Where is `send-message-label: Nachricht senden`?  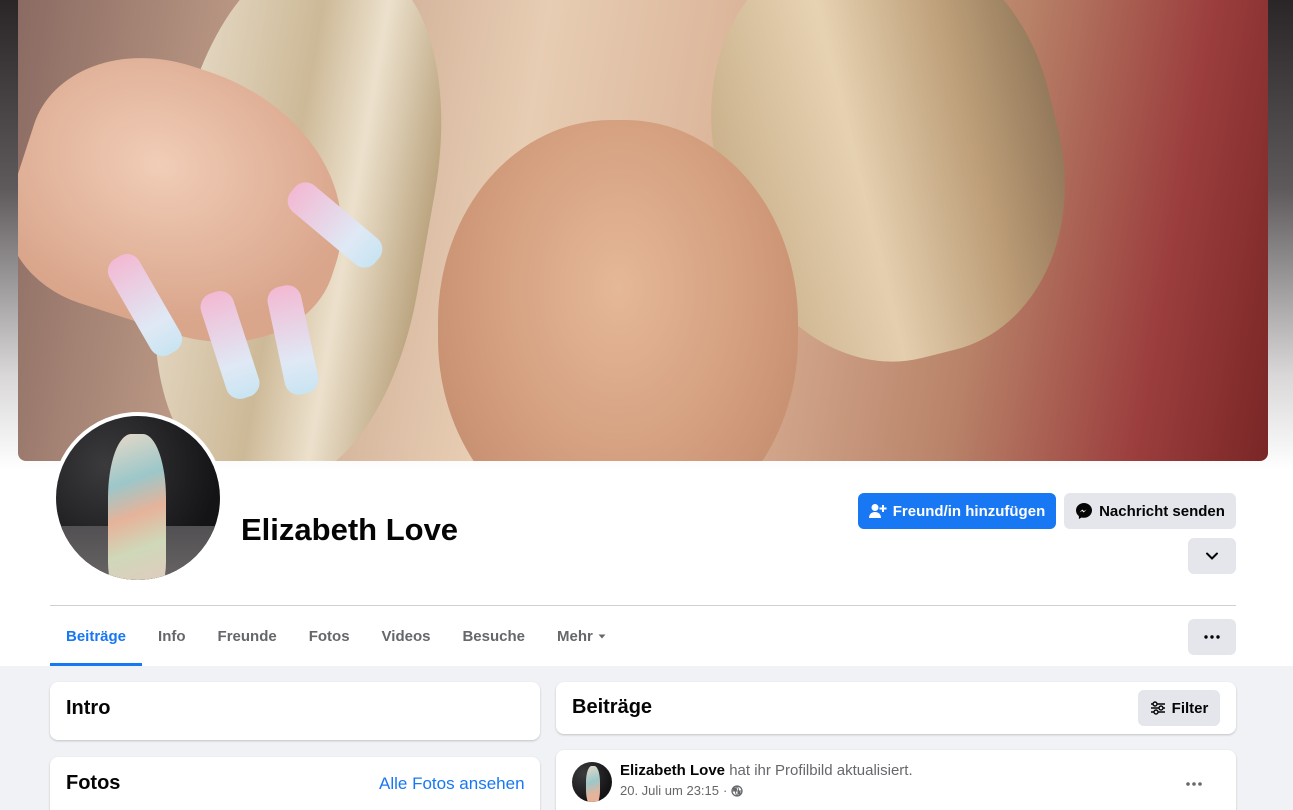 send-message-label: Nachricht senden is located at coordinates (1162, 511).